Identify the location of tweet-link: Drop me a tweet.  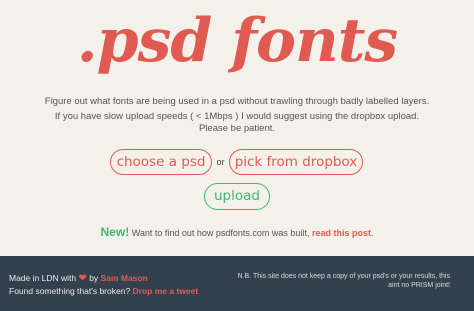
(166, 291).